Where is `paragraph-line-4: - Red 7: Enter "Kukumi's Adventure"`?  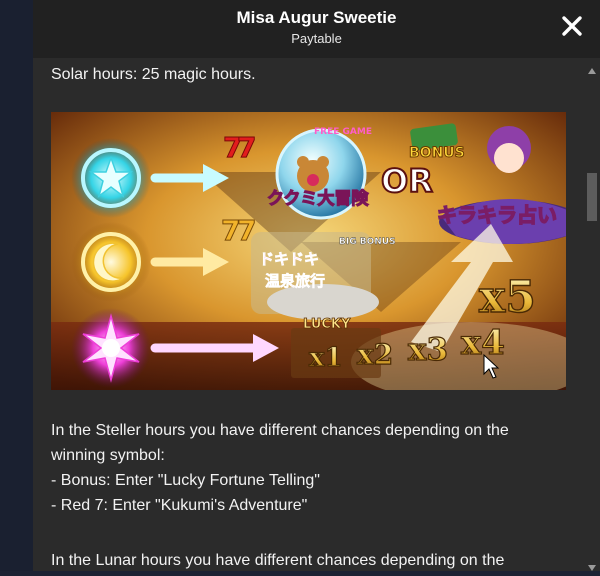
paragraph-line-4: - Red 7: Enter "Kukumi's Adventure" is located at coordinates (179, 505).